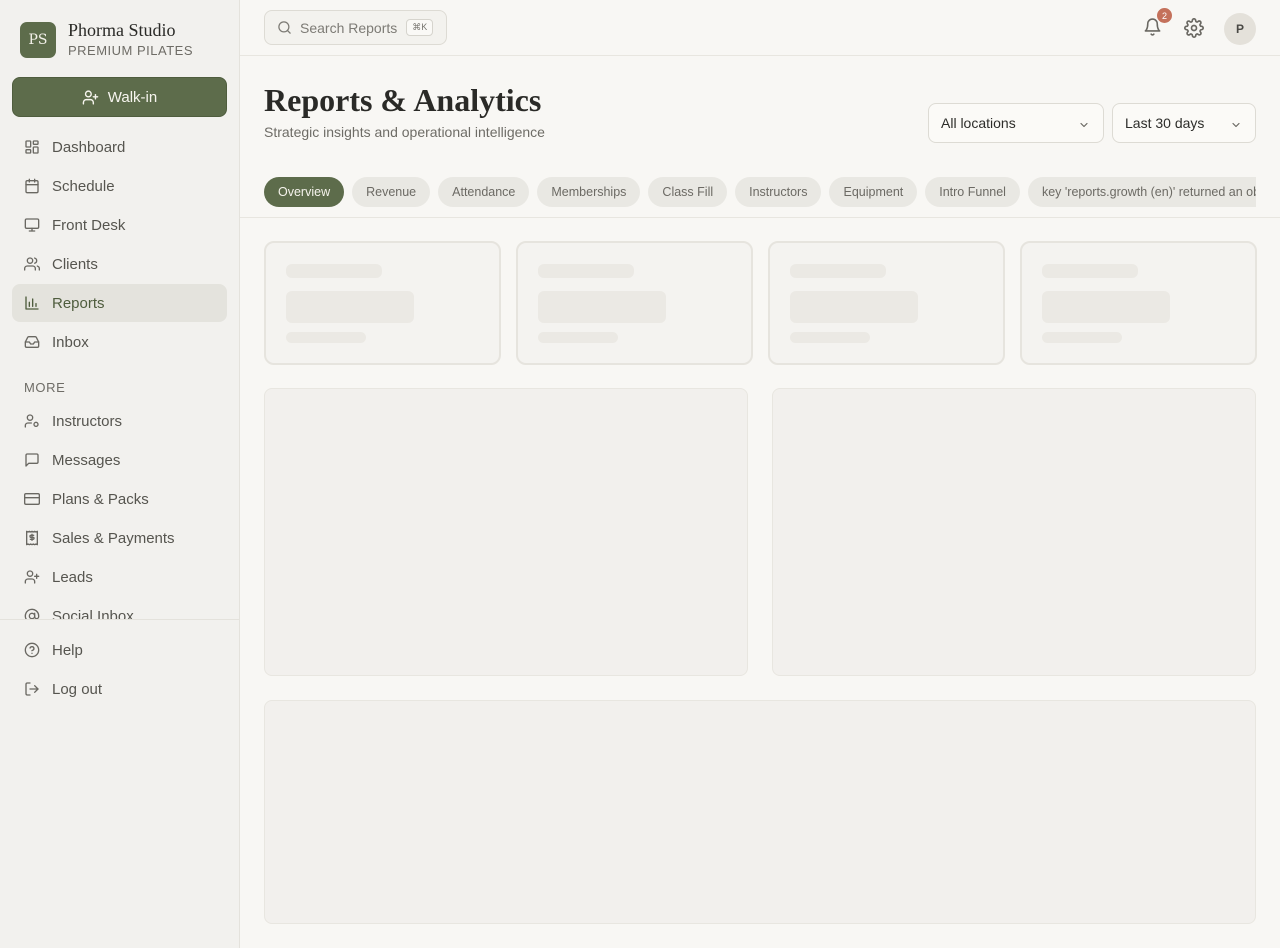 This screenshot has width=1280, height=948. I want to click on sidebar-item-label: Front Desk, so click(89, 225).